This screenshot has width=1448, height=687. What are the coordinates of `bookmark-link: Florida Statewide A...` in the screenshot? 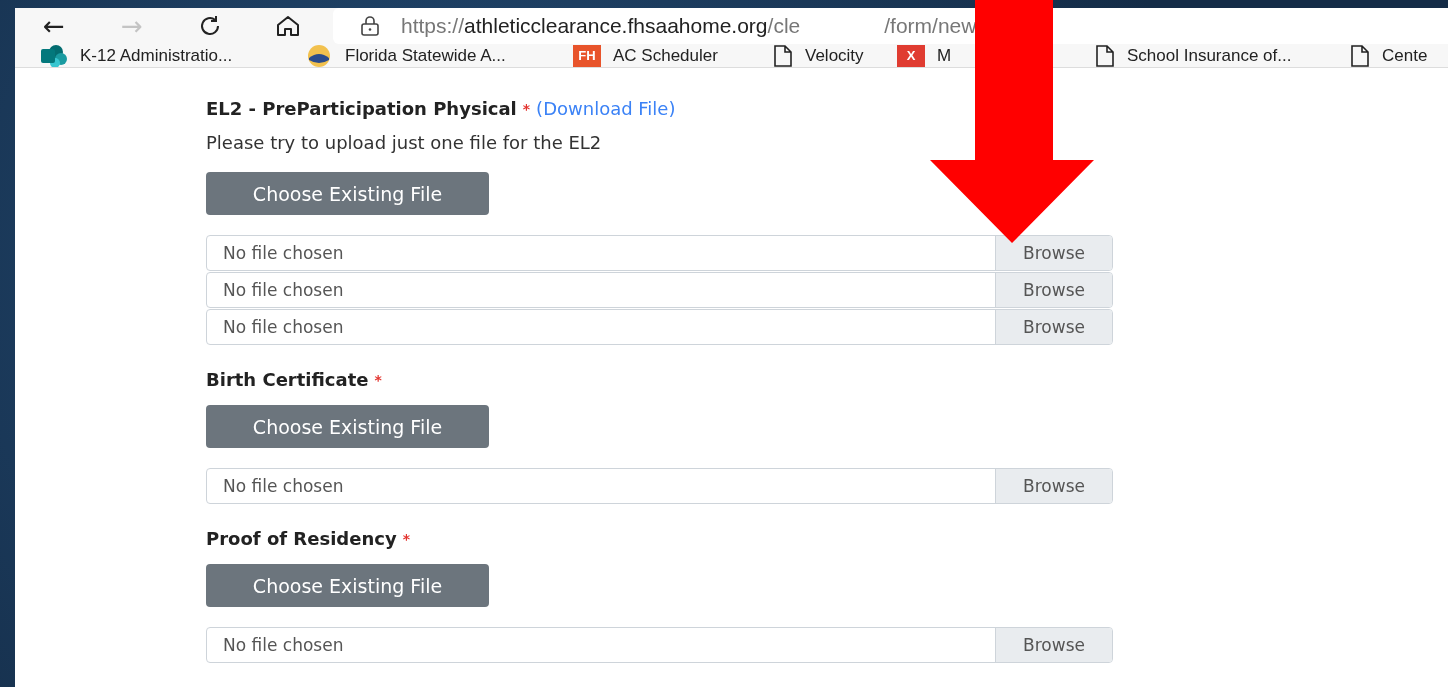 It's located at (425, 55).